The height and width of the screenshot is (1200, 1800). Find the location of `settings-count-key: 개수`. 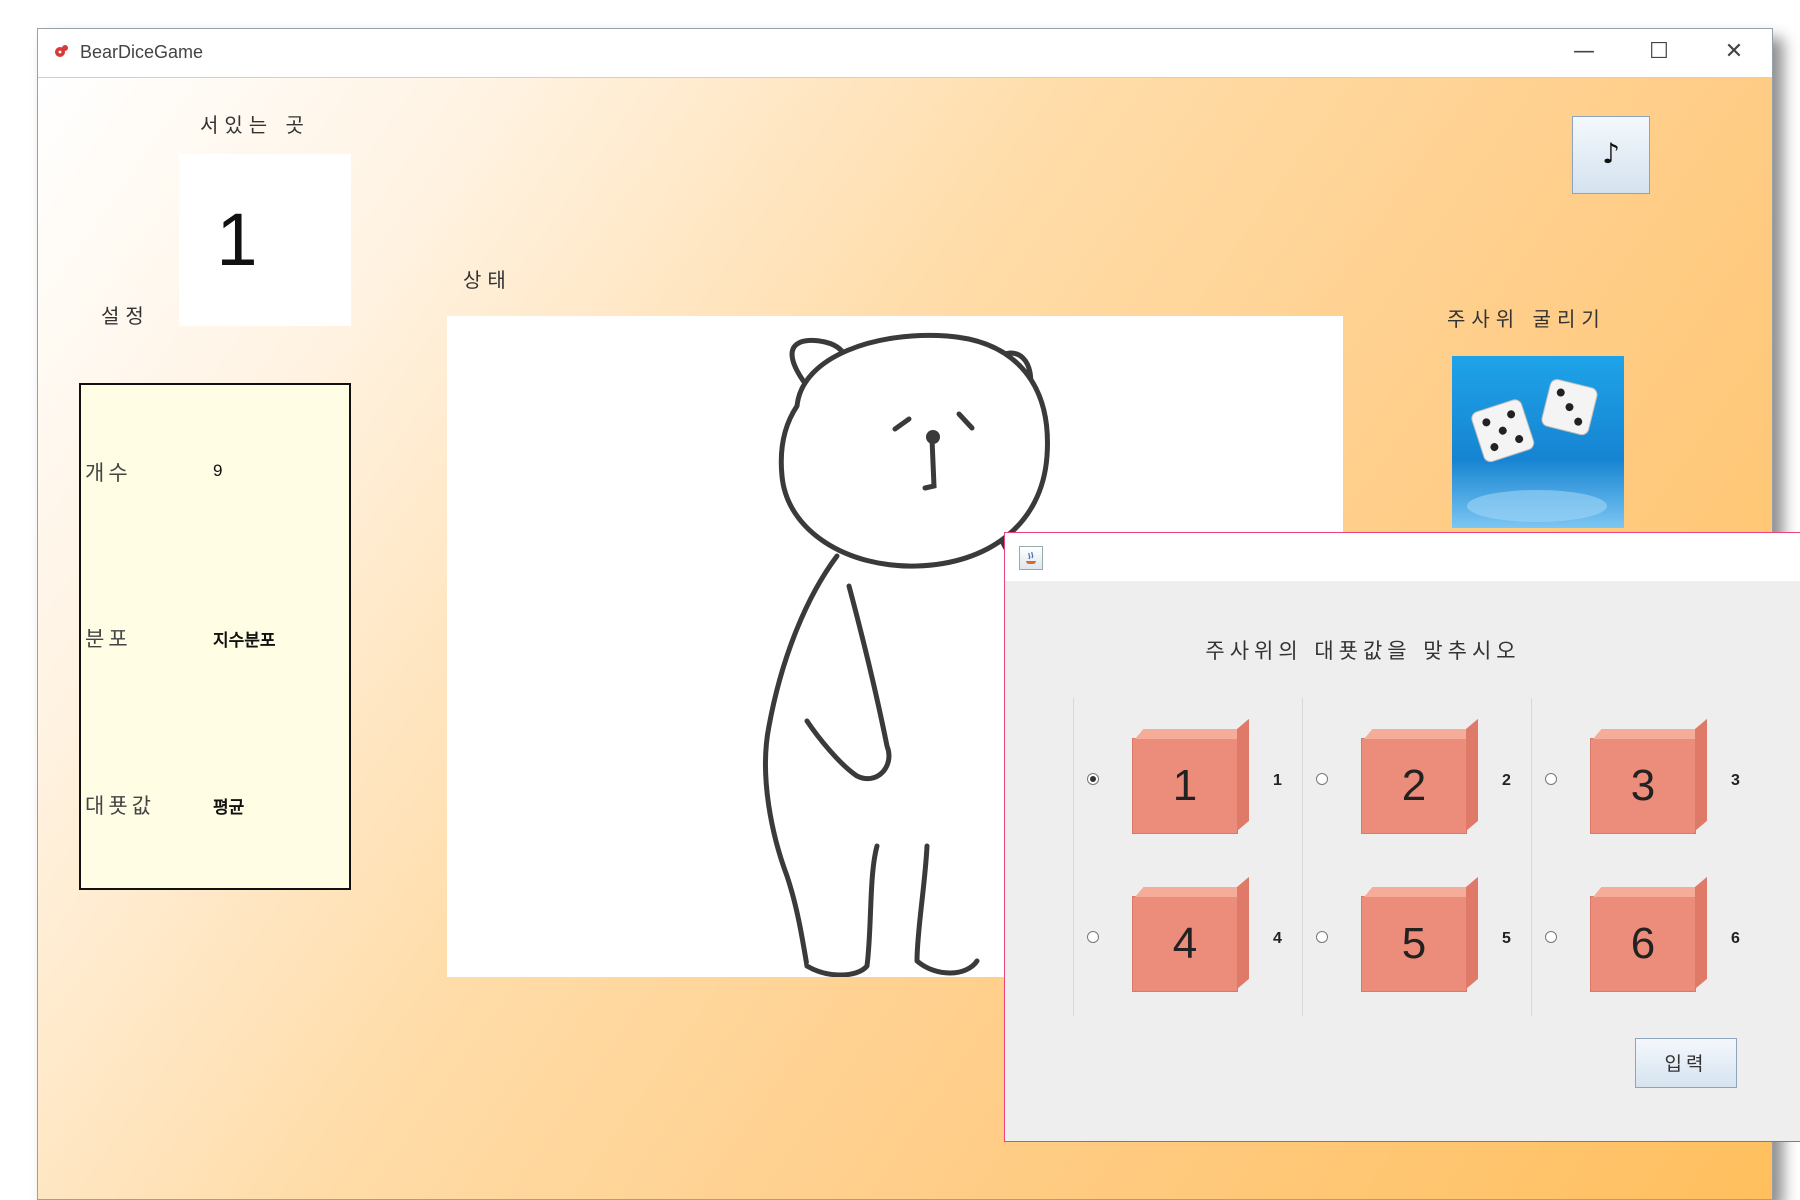

settings-count-key: 개수 is located at coordinates (108, 473).